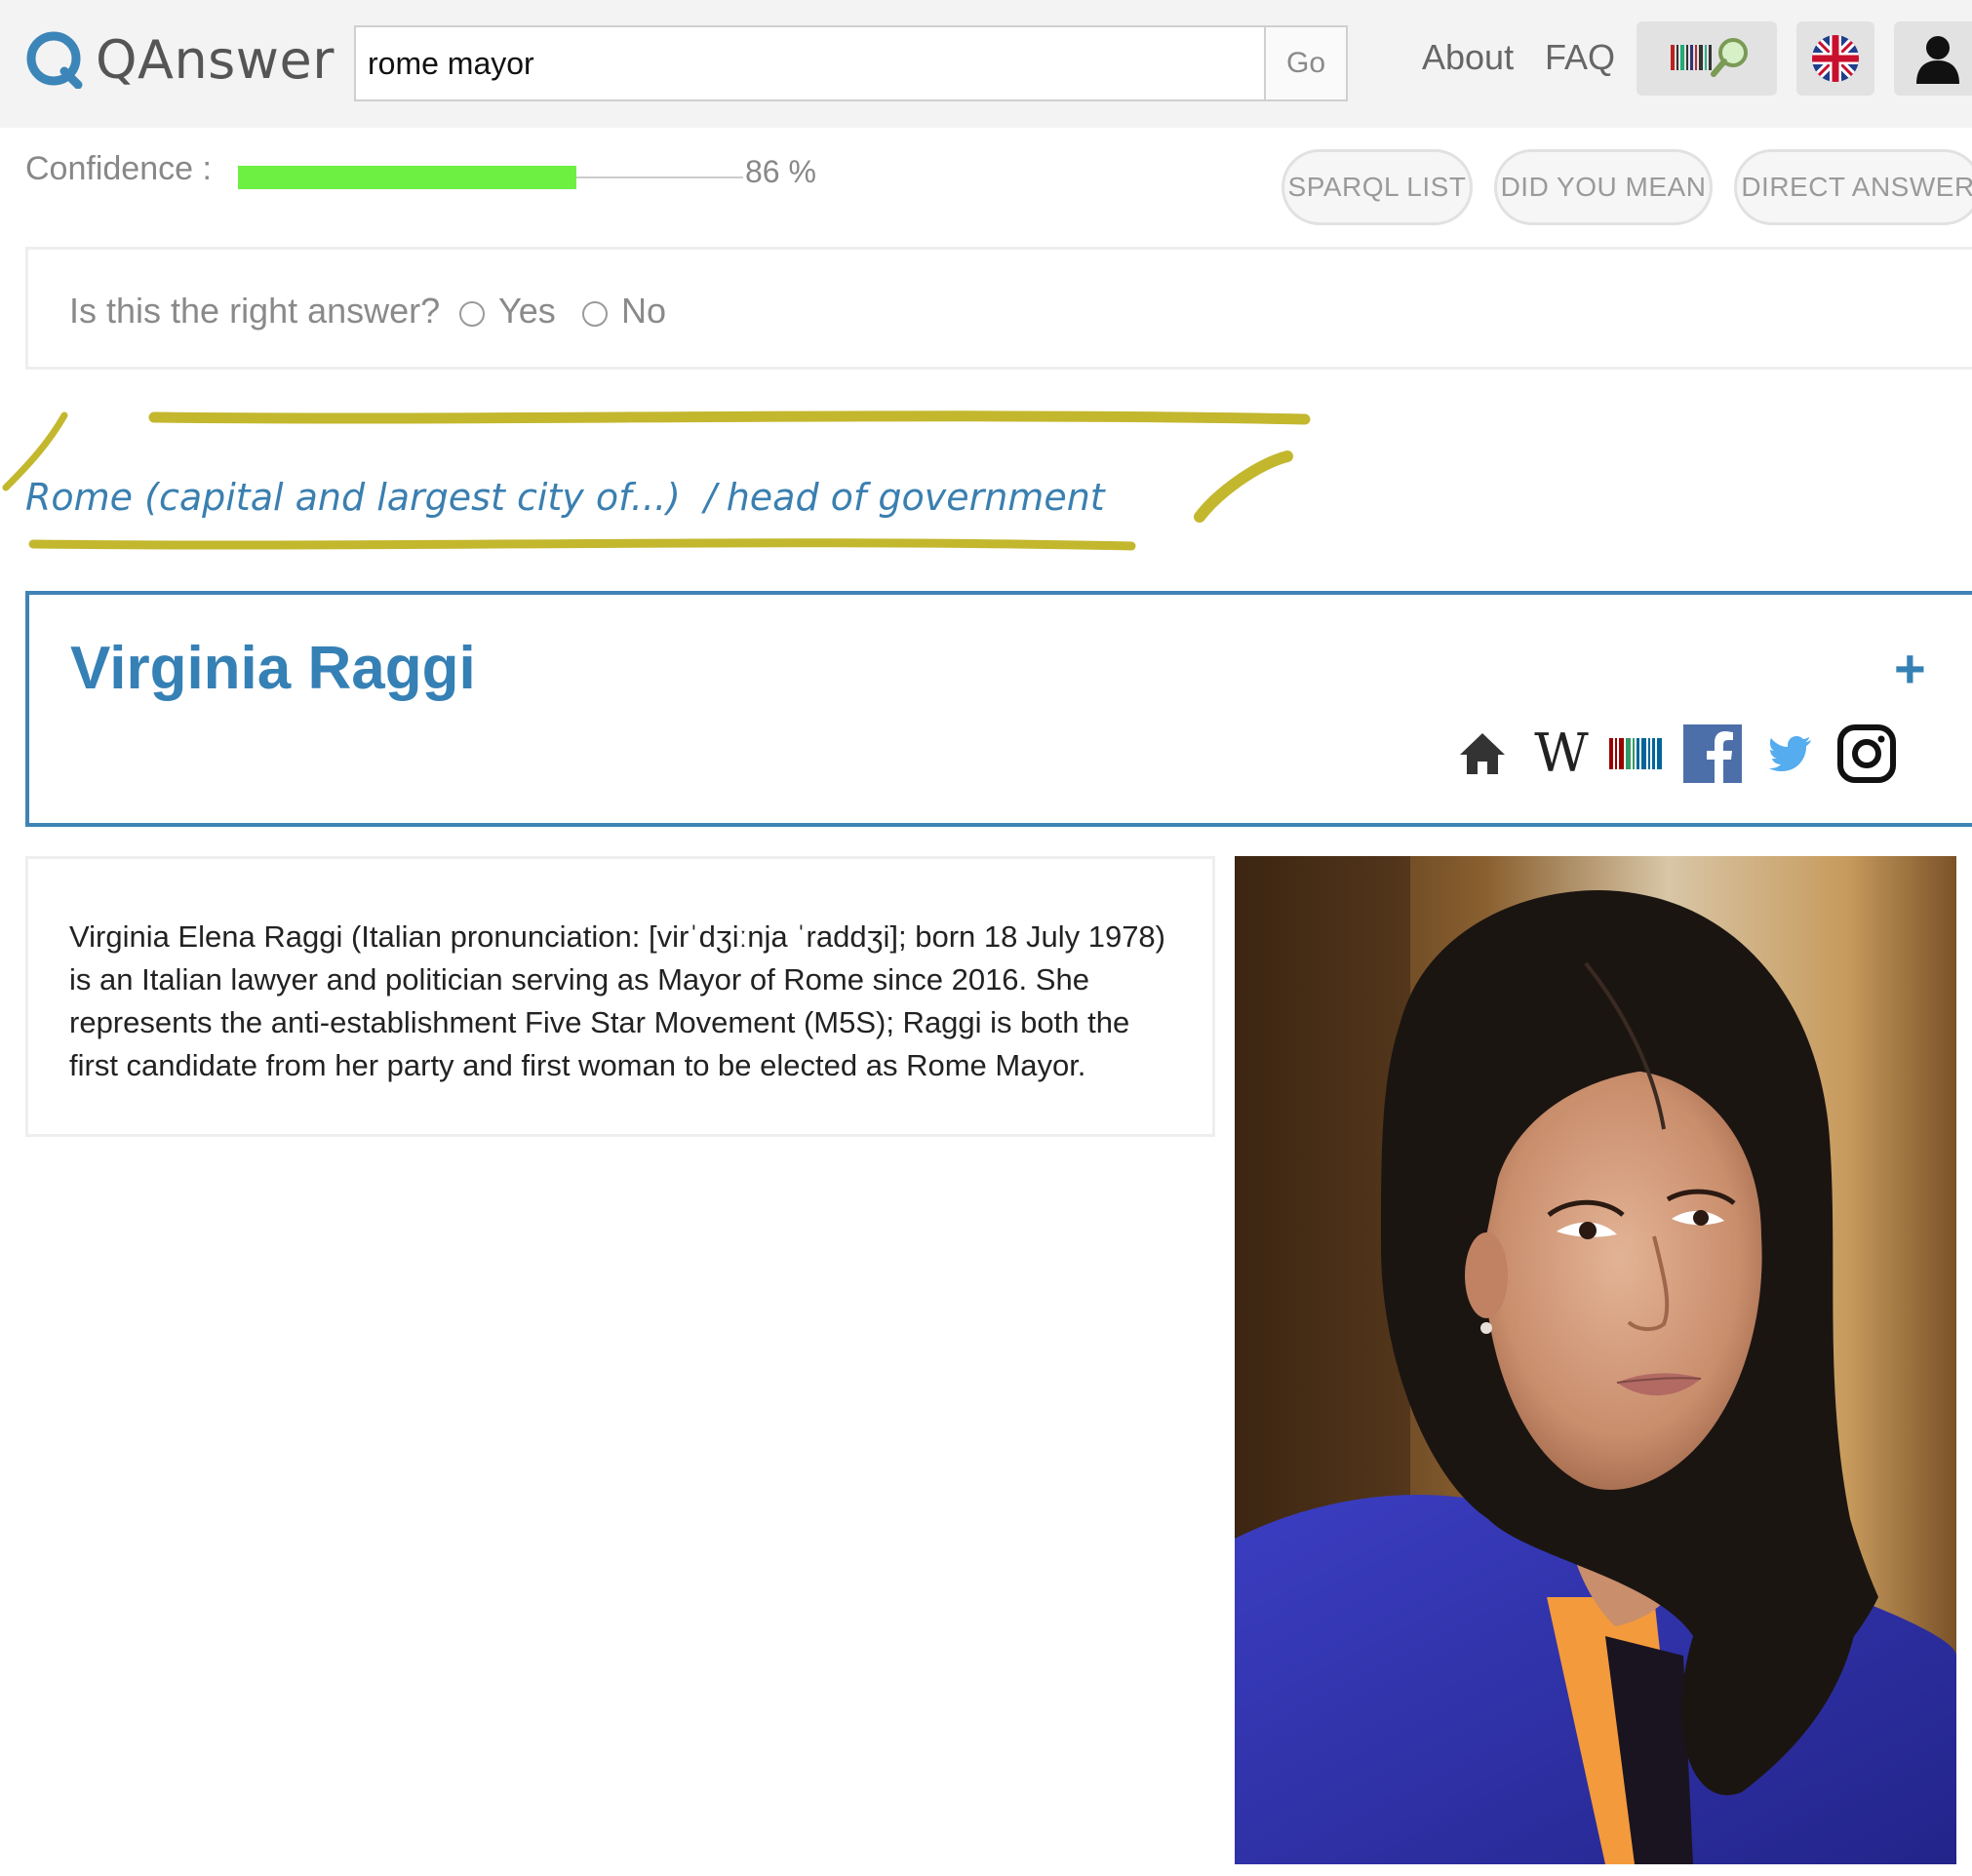 This screenshot has width=1972, height=1876. I want to click on search-bar: Go, so click(851, 63).